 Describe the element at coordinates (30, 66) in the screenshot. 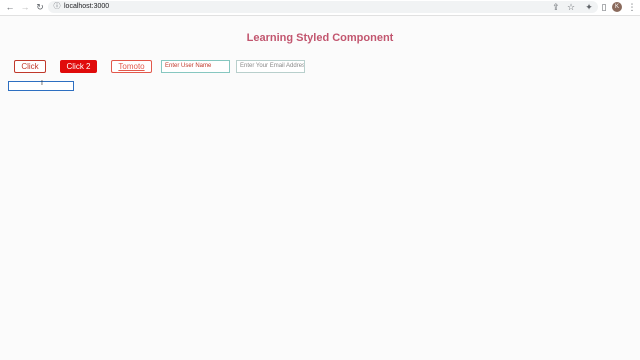

I see `click-button: Click` at that location.